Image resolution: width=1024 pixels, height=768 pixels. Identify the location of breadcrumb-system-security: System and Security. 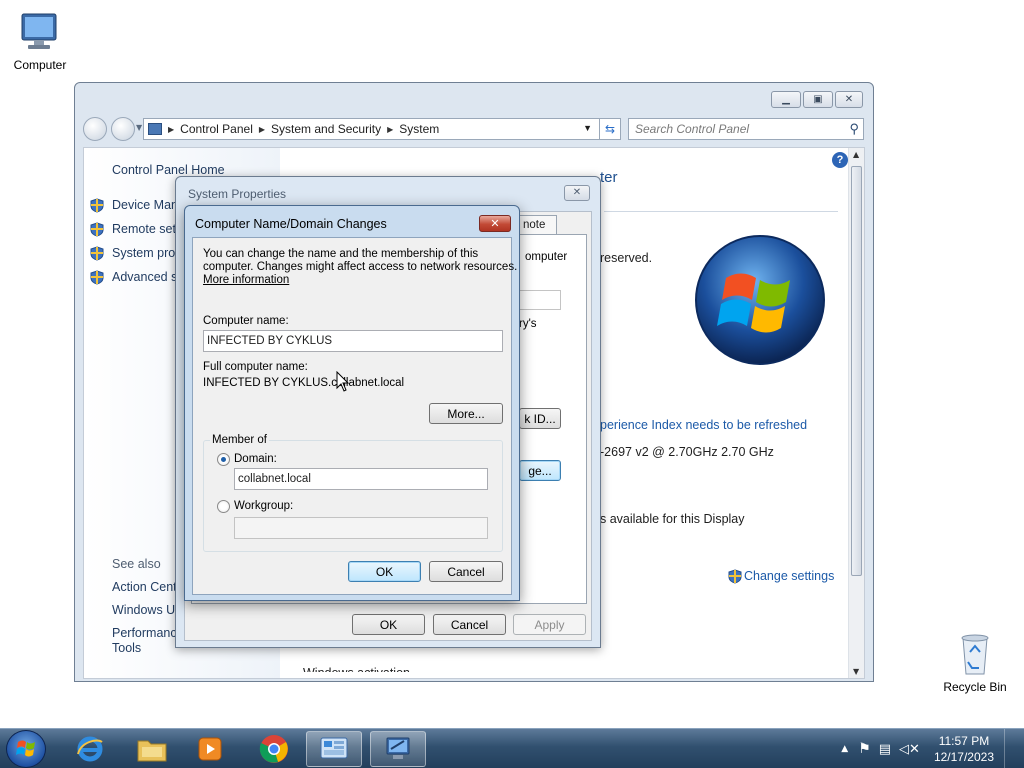
(326, 129).